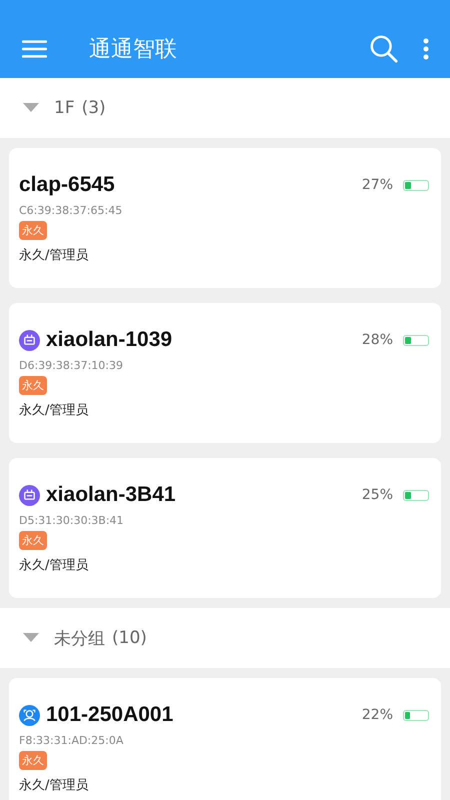  Describe the element at coordinates (111, 495) in the screenshot. I see `device-name: xiaolan-3B41` at that location.